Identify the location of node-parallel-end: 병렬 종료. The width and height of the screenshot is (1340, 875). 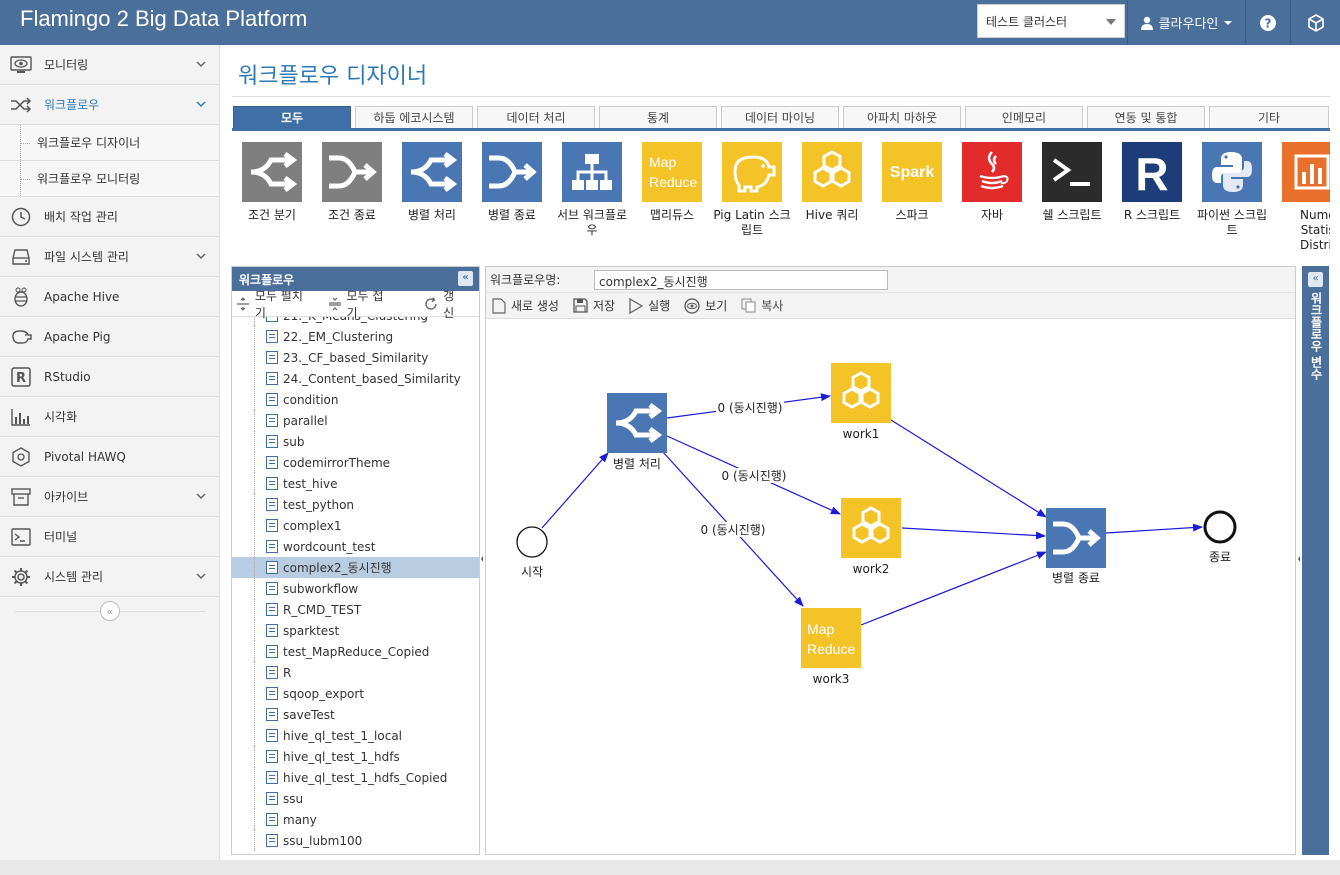
(1076, 546).